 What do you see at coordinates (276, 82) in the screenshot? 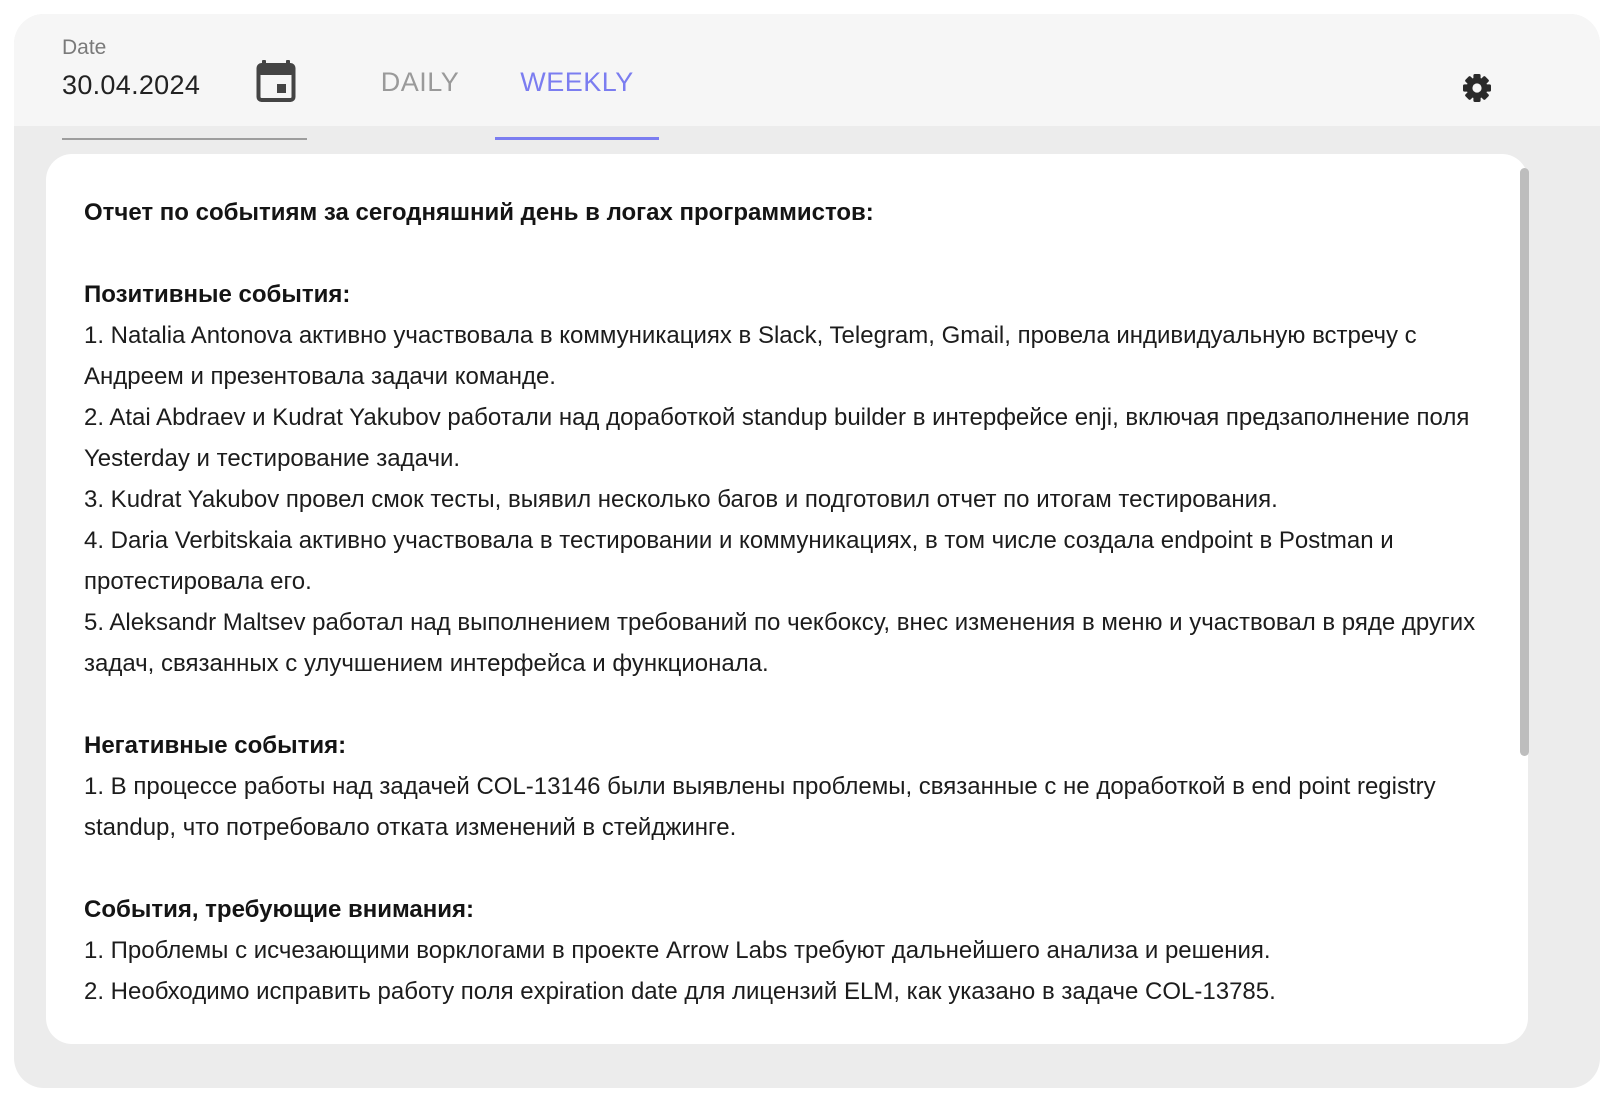
I see `calendar-icon` at bounding box center [276, 82].